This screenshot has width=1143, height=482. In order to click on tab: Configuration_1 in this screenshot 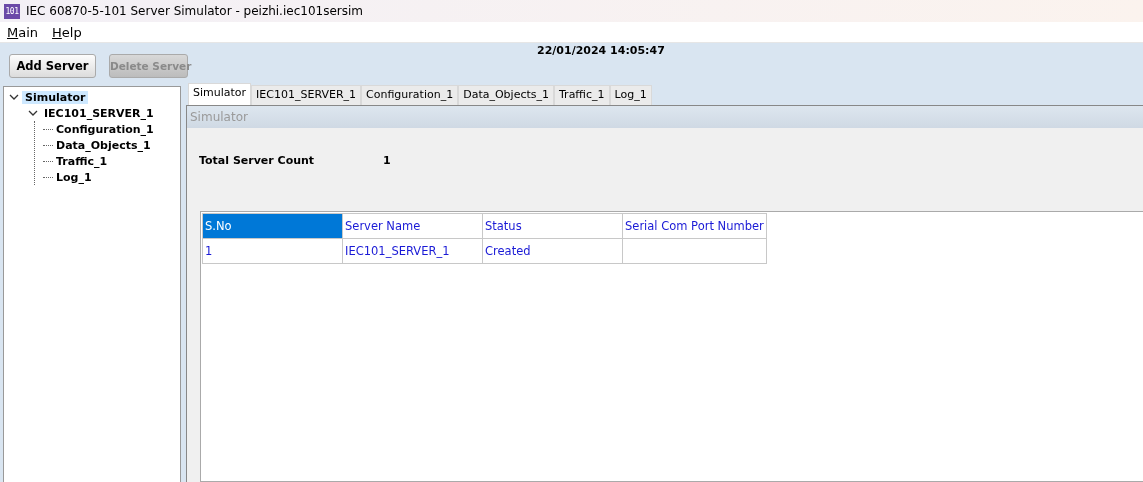, I will do `click(410, 95)`.